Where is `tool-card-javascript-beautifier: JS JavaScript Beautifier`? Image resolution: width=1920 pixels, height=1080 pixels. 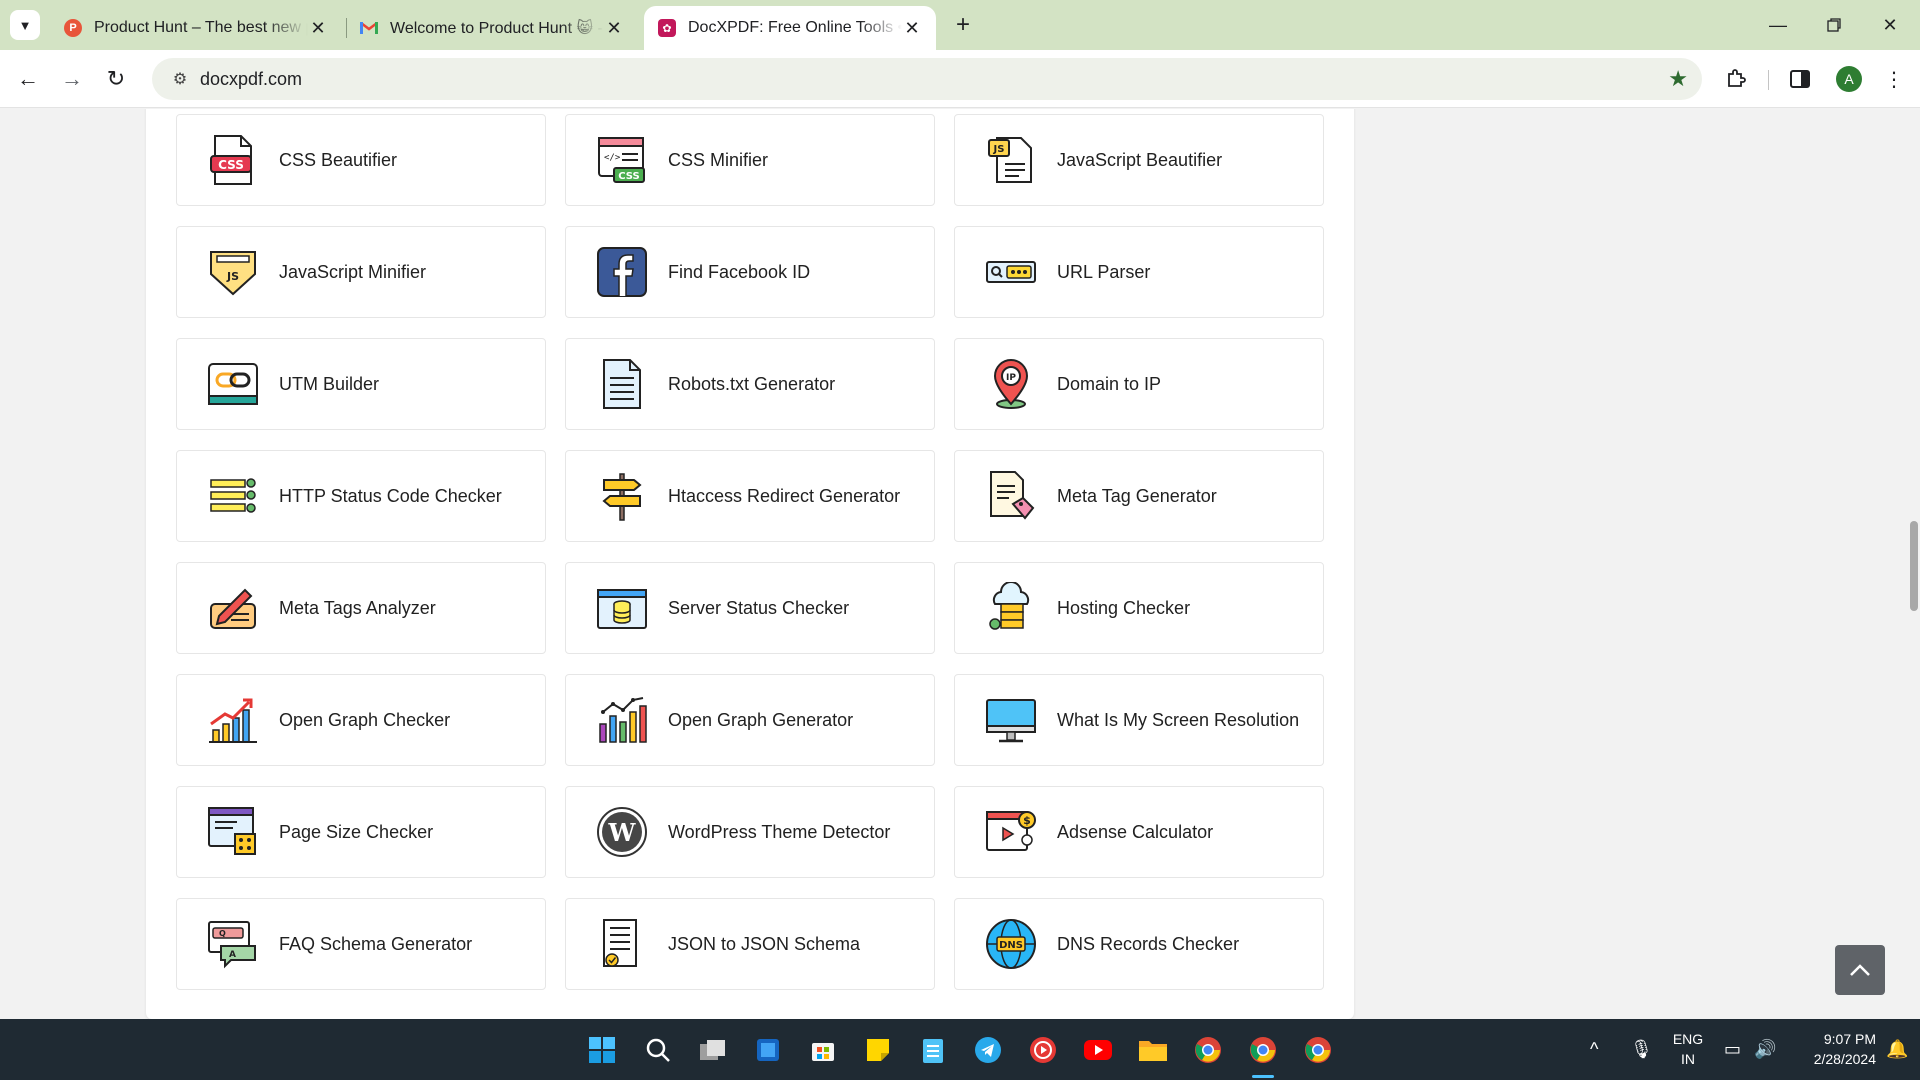 tool-card-javascript-beautifier: JS JavaScript Beautifier is located at coordinates (1139, 160).